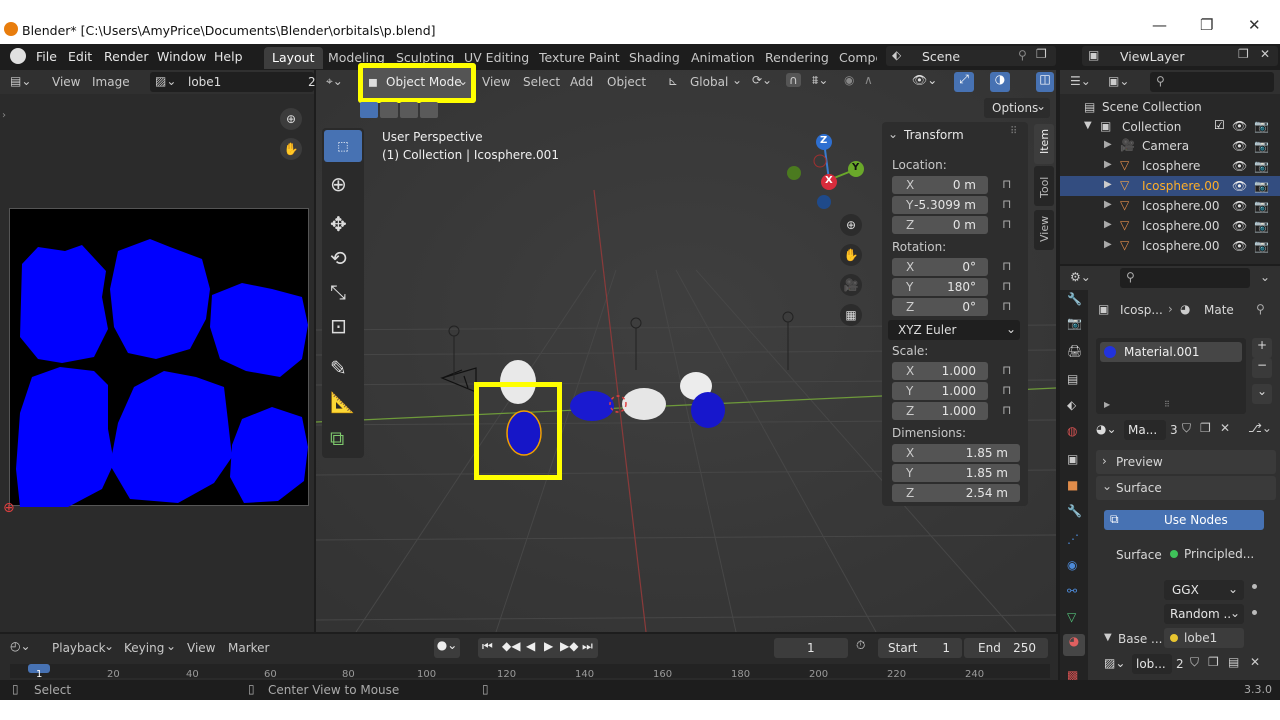  I want to click on viewport-add-menu: Add, so click(581, 82).